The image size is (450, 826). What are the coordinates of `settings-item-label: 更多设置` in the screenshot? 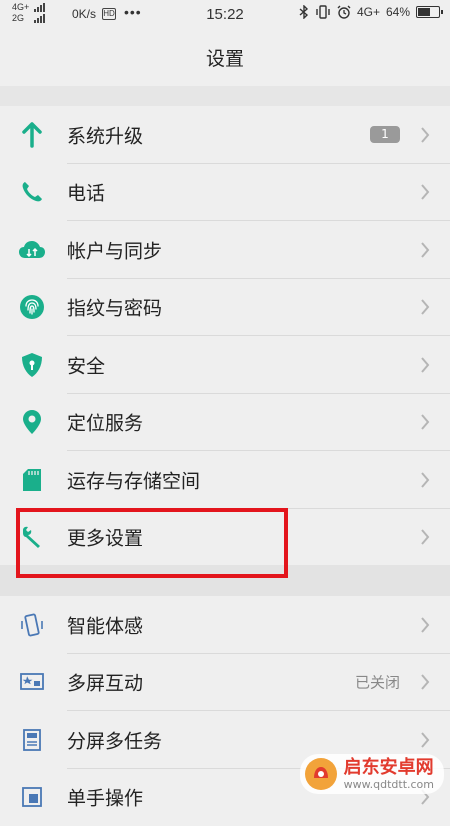 It's located at (105, 537).